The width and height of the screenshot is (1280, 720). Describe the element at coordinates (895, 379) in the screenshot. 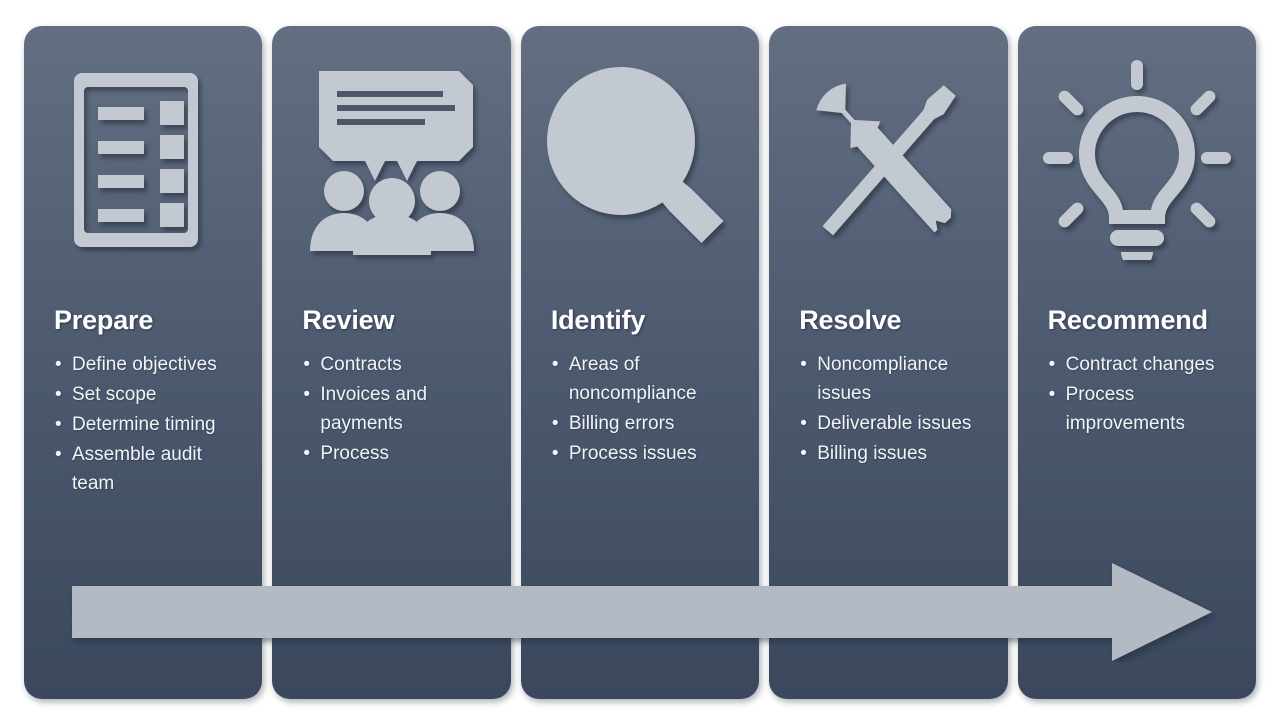

I see `list-item: Noncompliance issues` at that location.